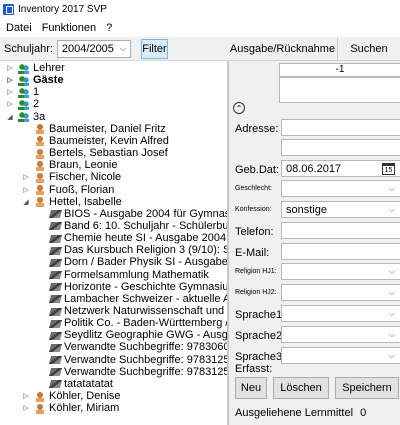  What do you see at coordinates (340, 271) in the screenshot?
I see `religion-hj1-select: ⌵` at bounding box center [340, 271].